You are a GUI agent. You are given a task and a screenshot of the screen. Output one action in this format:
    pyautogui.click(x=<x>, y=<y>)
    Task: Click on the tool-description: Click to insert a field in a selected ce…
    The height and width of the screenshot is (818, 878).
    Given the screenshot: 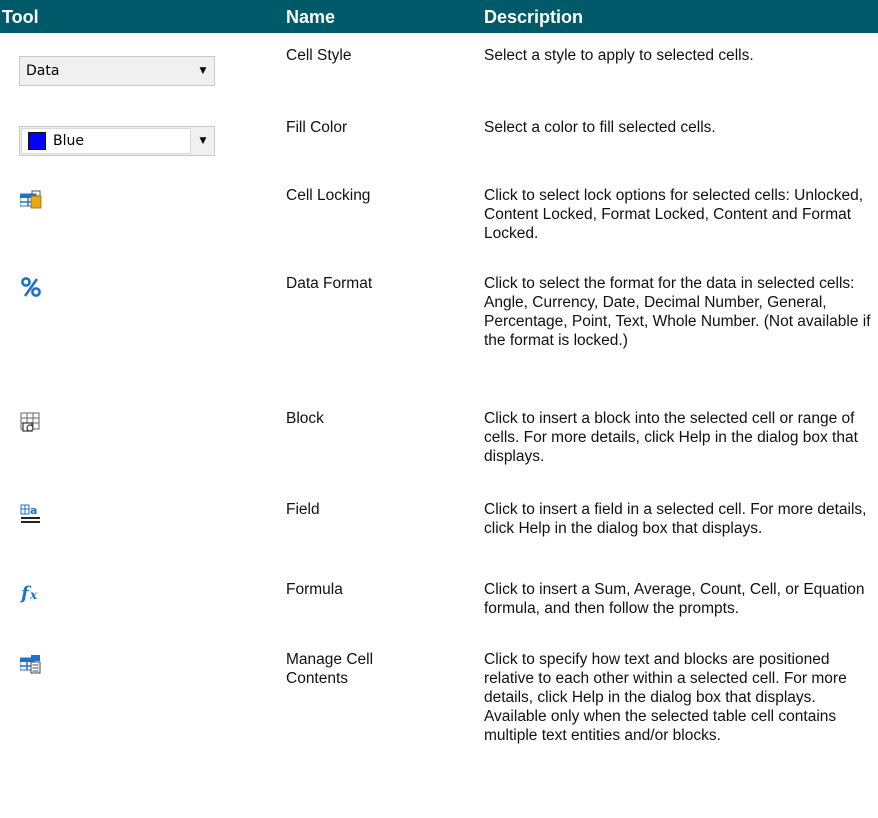 What is the action you would take?
    pyautogui.click(x=675, y=519)
    